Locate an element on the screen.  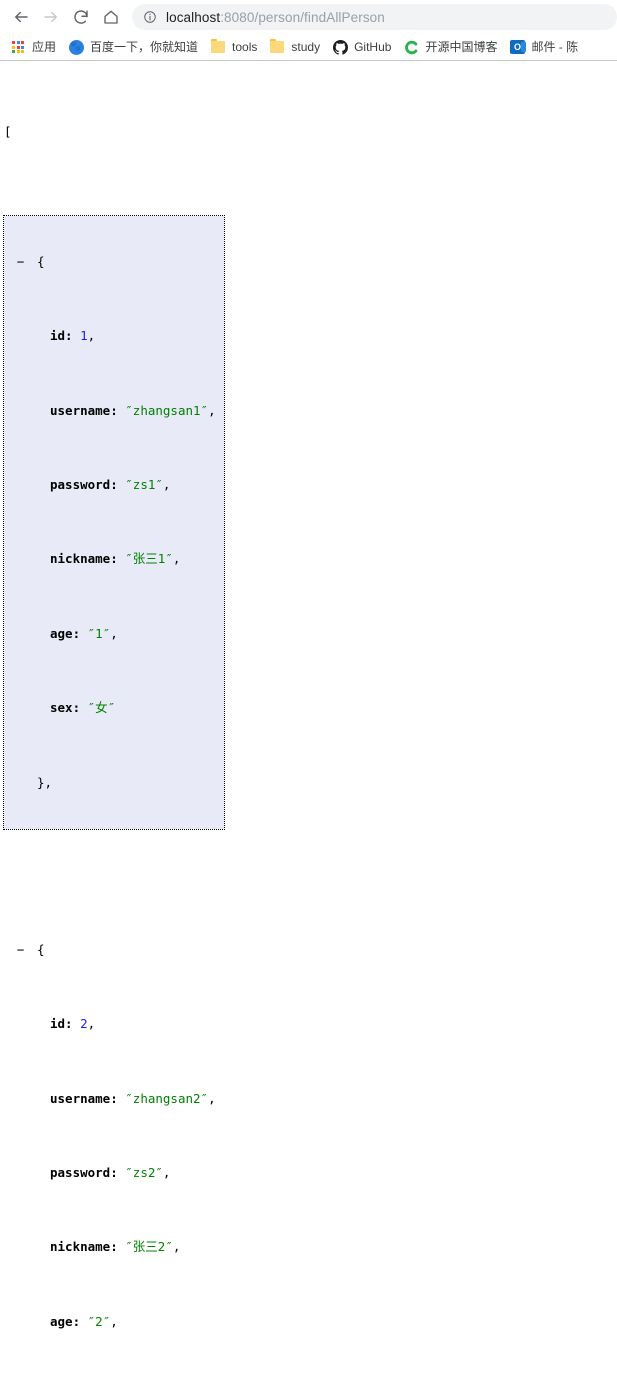
bookmark-label: study is located at coordinates (306, 47).